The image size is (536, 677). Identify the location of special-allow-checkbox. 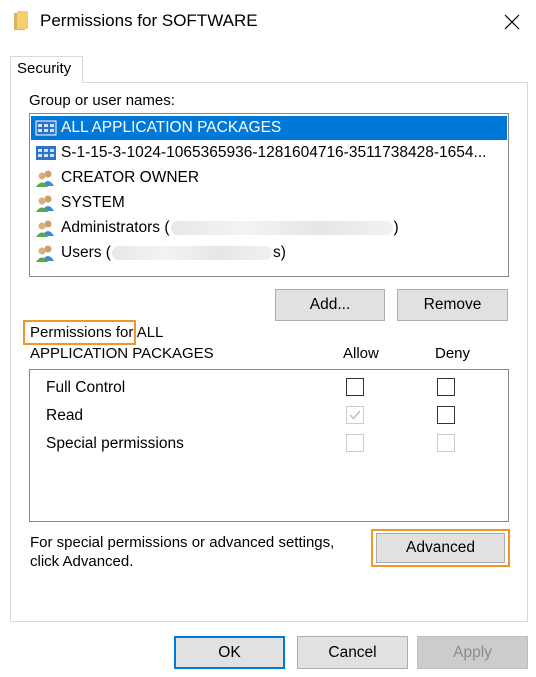
(355, 443).